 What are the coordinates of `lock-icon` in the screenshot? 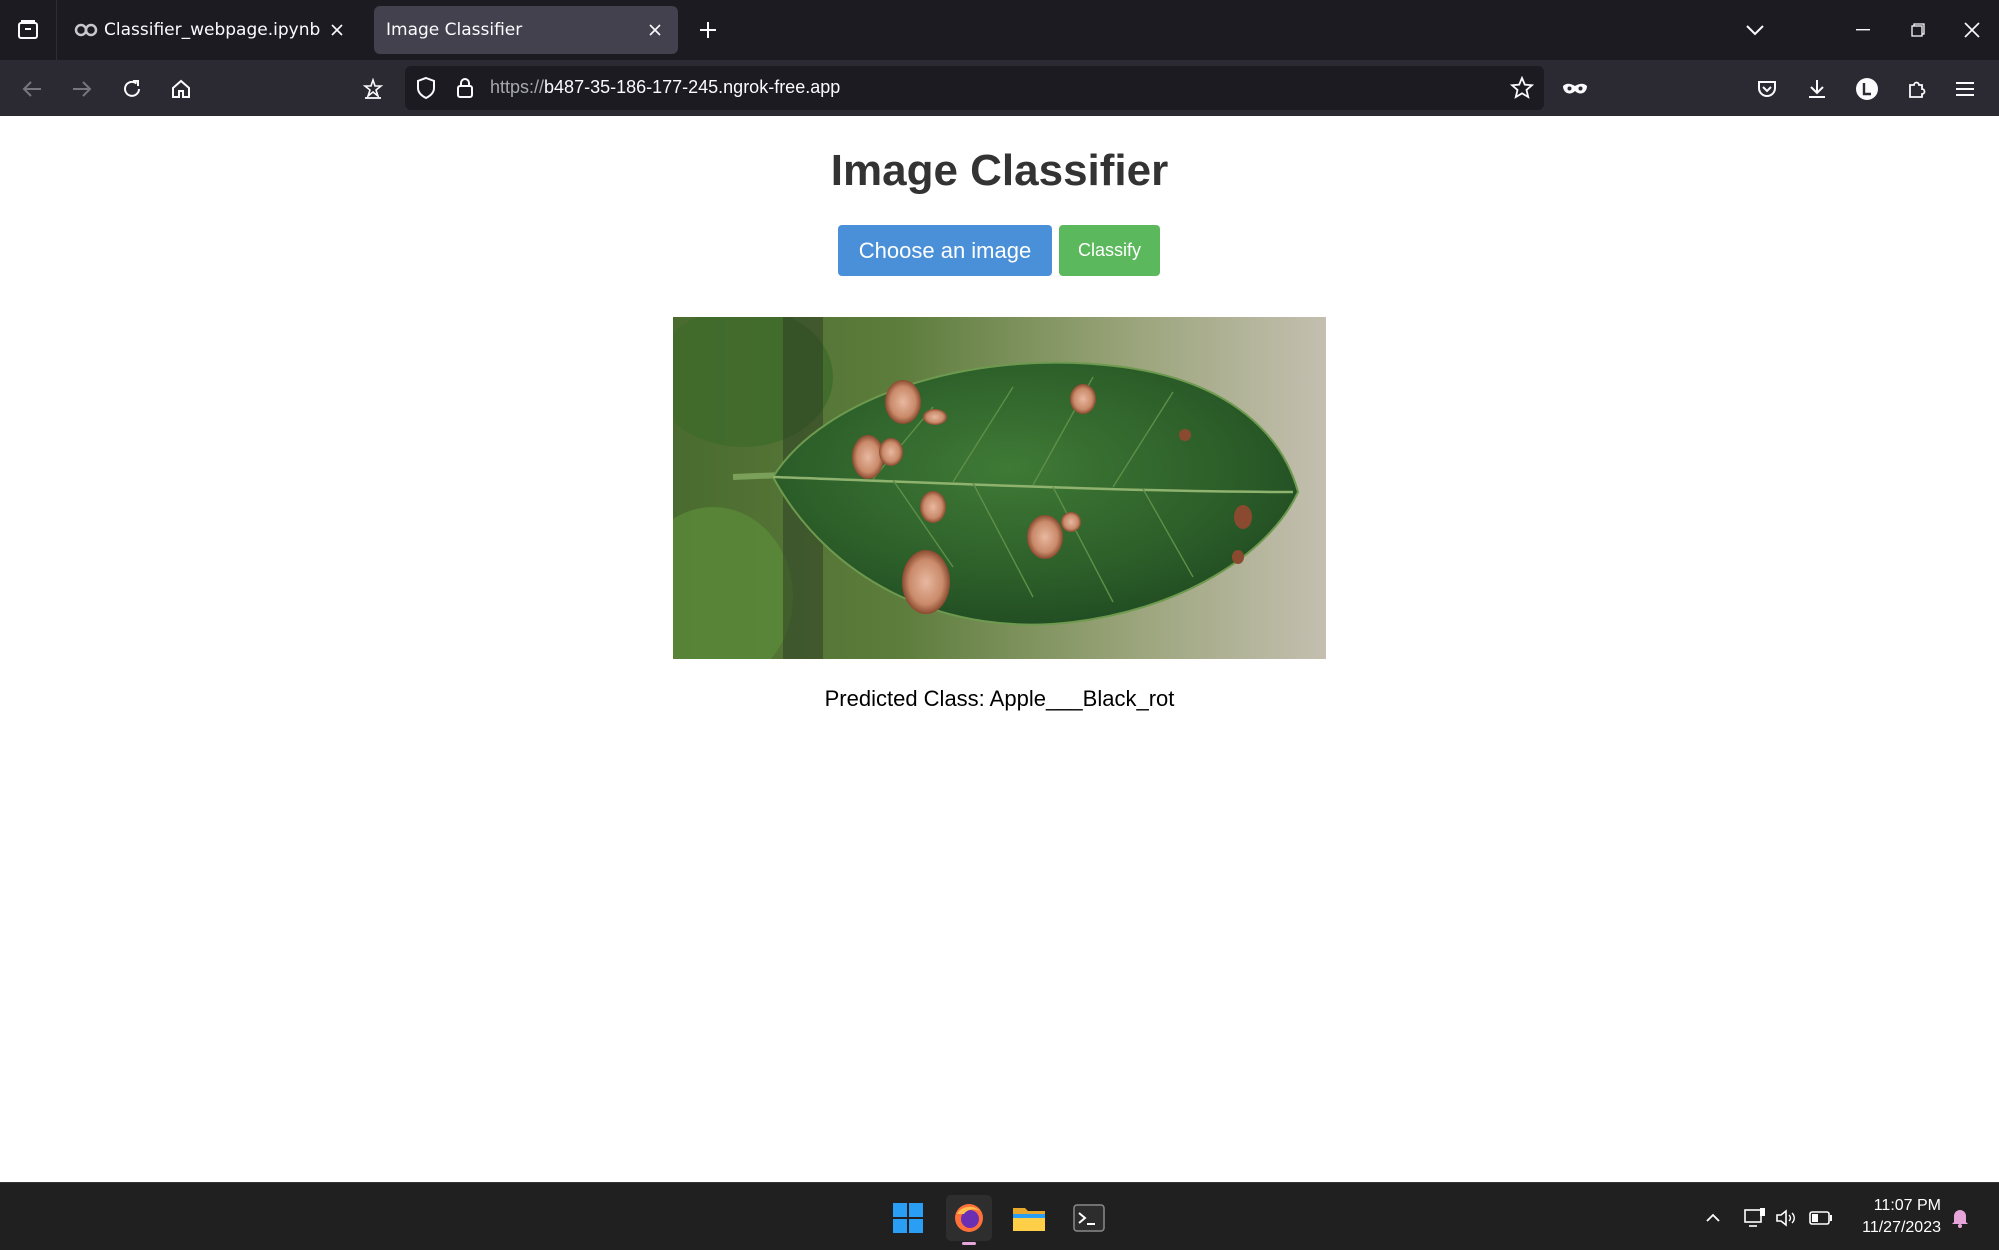 It's located at (465, 90).